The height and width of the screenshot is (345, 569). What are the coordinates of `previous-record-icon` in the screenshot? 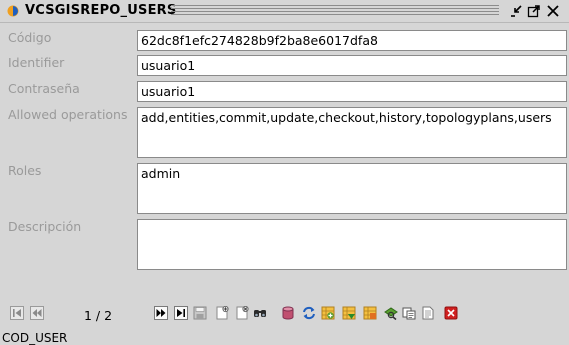 It's located at (37, 313).